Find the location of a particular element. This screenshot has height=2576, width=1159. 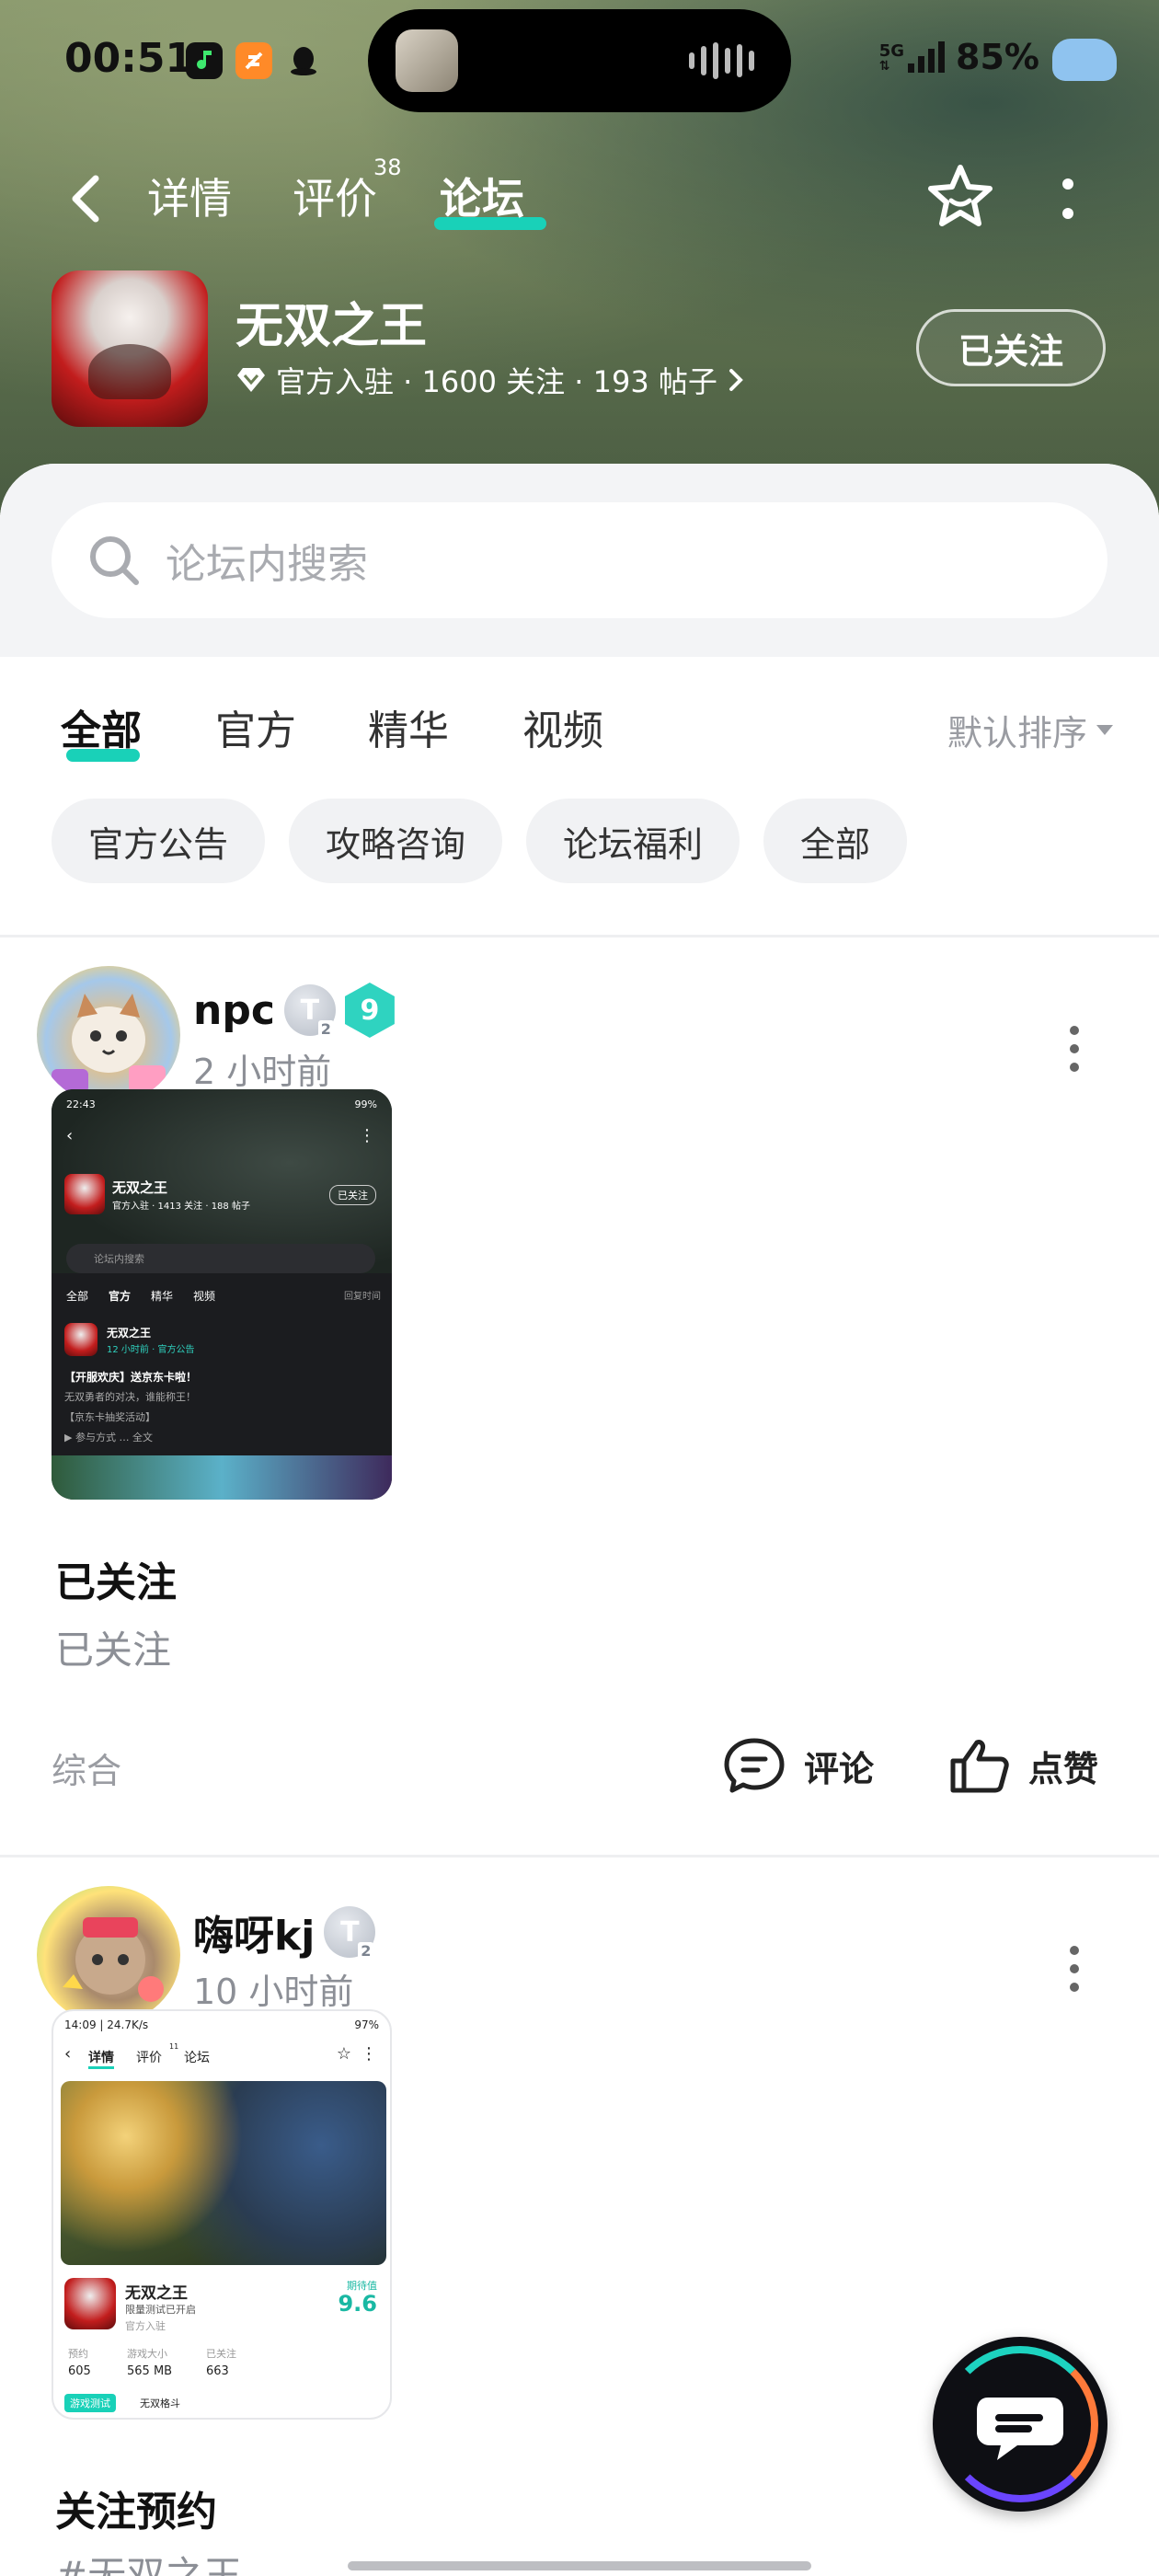

caret-down-icon is located at coordinates (1104, 730).